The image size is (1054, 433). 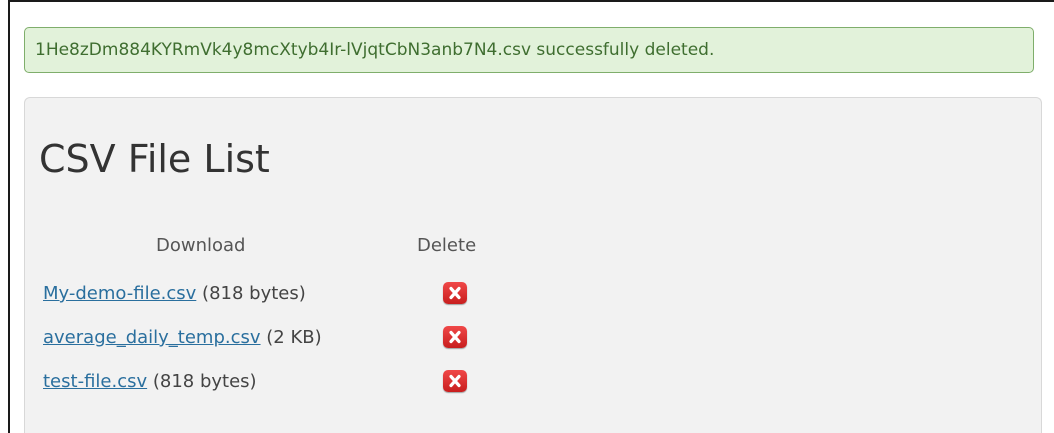 What do you see at coordinates (152, 337) in the screenshot?
I see `file-download-link: average_daily_temp.csv` at bounding box center [152, 337].